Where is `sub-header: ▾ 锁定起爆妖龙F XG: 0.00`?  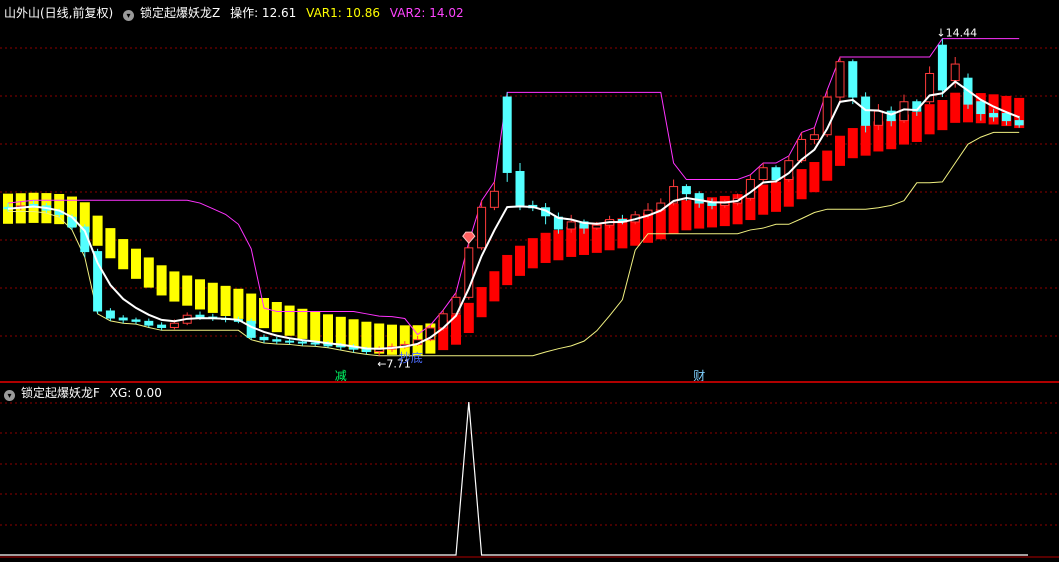 sub-header: ▾ 锁定起爆妖龙F XG: 0.00 is located at coordinates (86, 393).